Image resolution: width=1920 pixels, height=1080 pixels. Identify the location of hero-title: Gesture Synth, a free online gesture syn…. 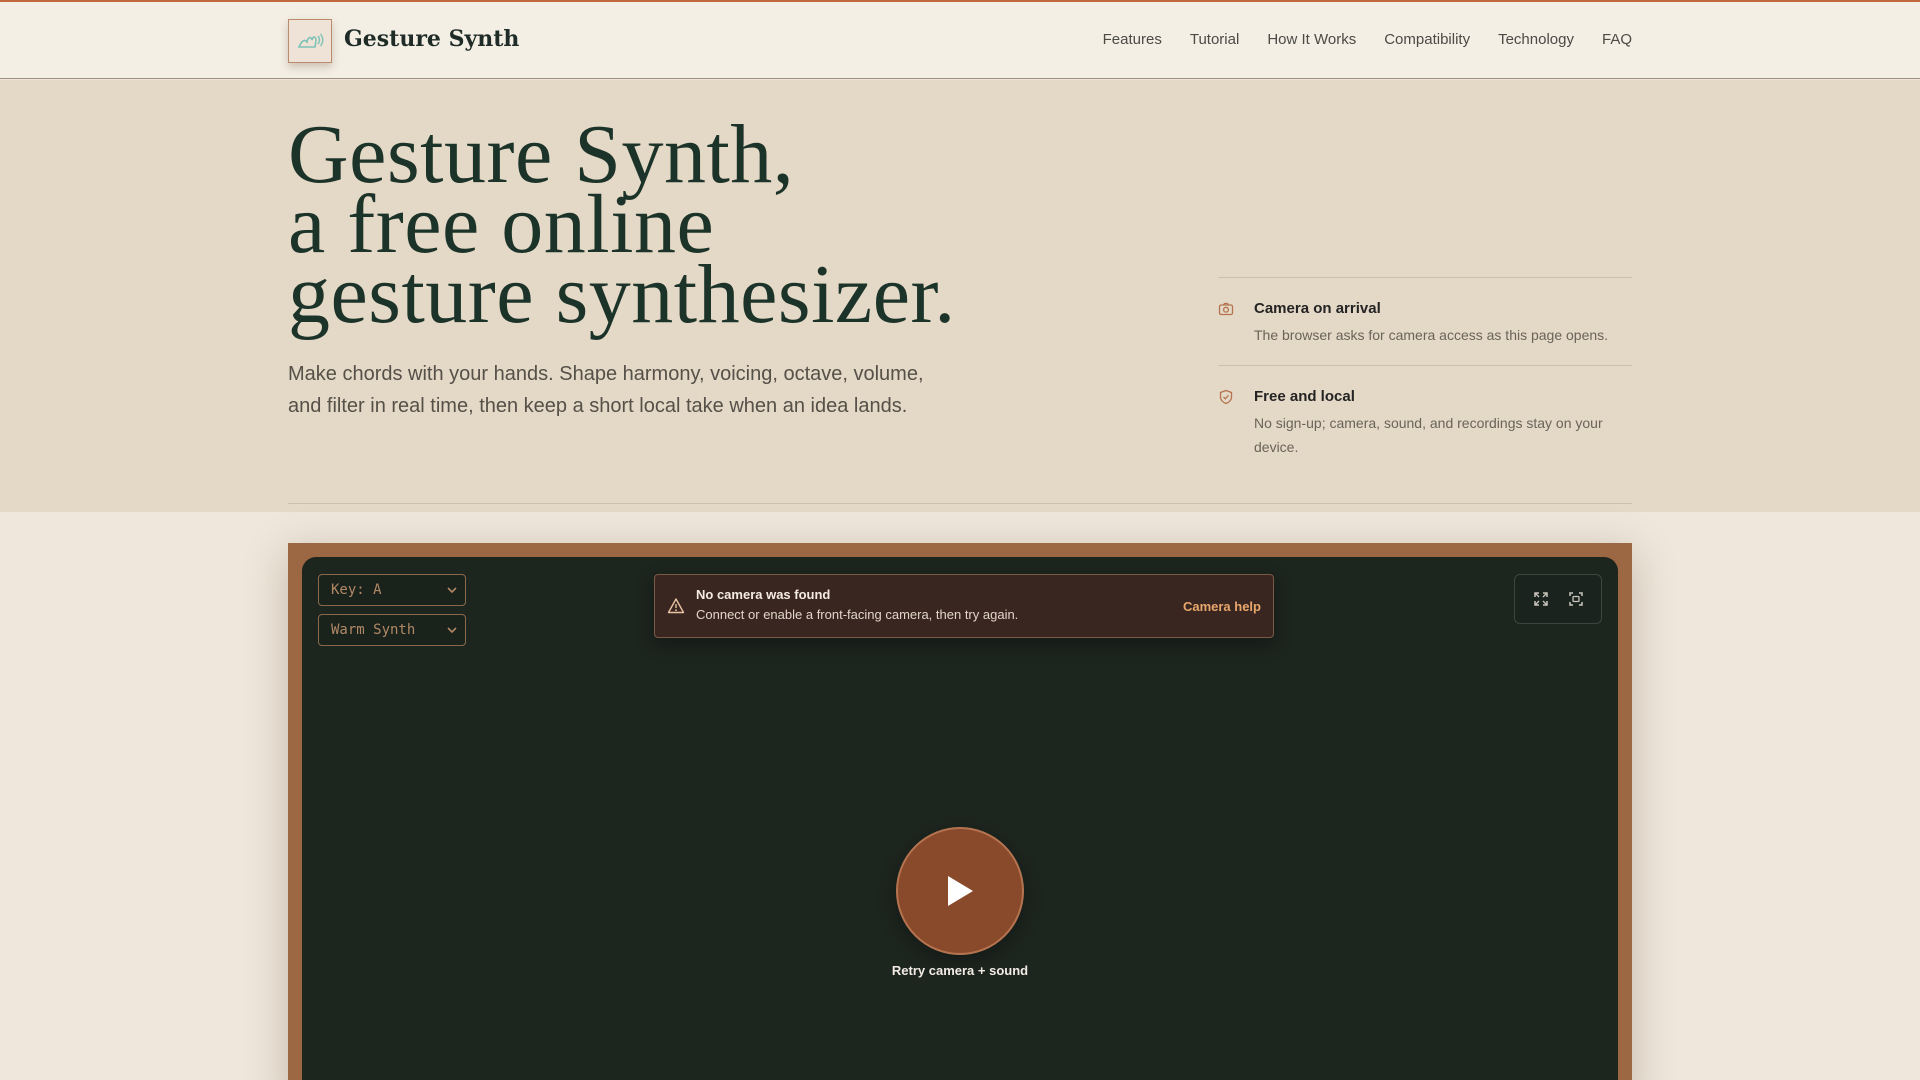
(738, 225).